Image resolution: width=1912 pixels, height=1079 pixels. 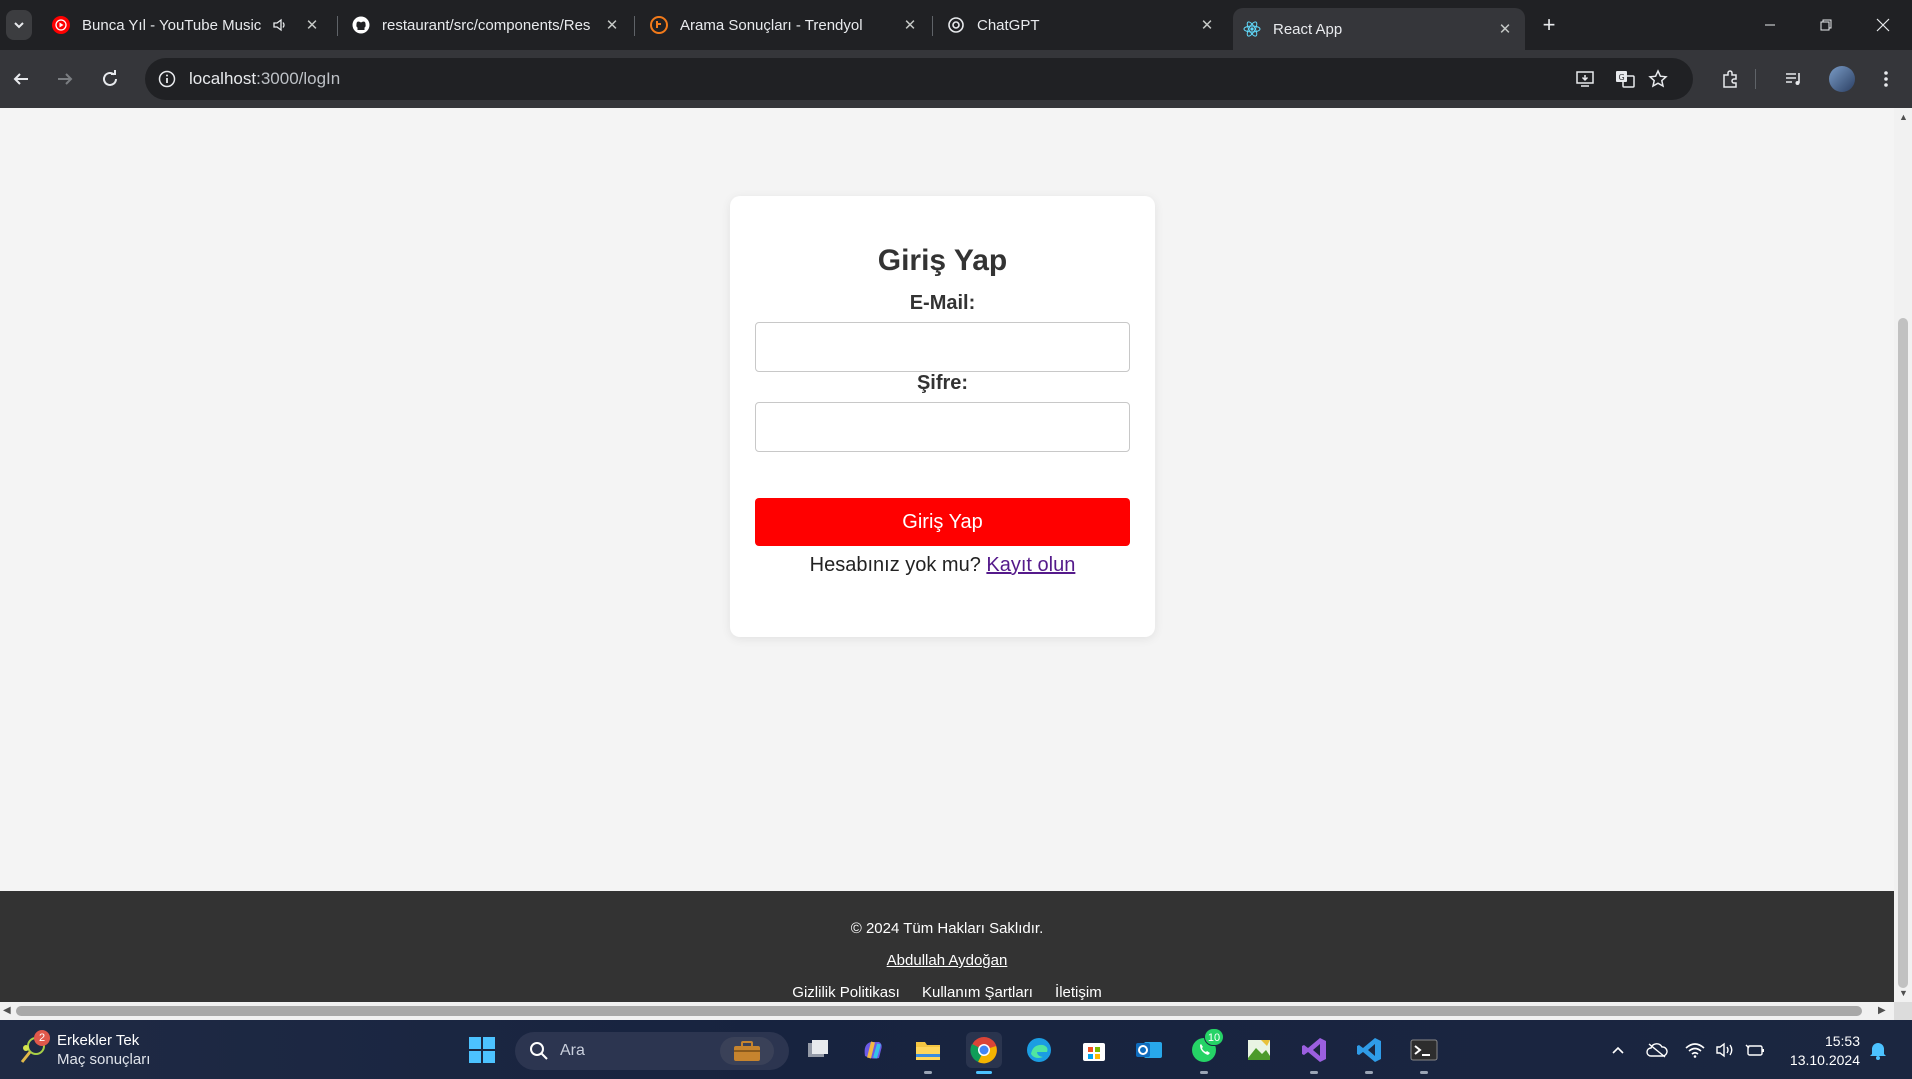 What do you see at coordinates (1842, 79) in the screenshot?
I see `profile-avatar` at bounding box center [1842, 79].